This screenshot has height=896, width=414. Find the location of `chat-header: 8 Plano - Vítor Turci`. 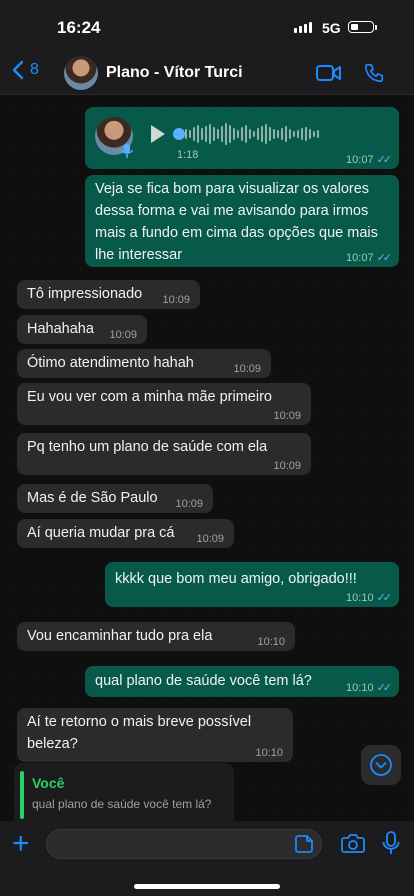

chat-header: 8 Plano - Vítor Turci is located at coordinates (207, 74).